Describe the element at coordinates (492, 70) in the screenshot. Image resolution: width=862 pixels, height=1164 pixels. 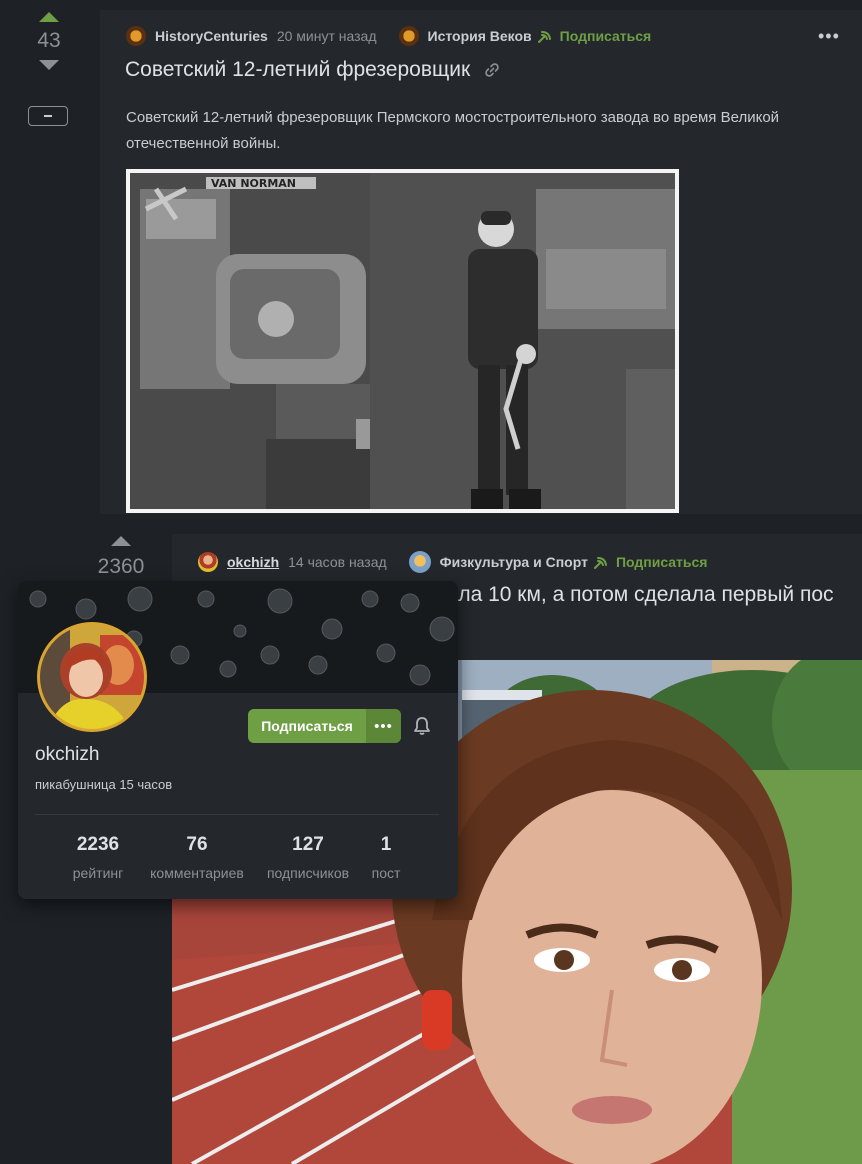
I see `link-icon` at that location.